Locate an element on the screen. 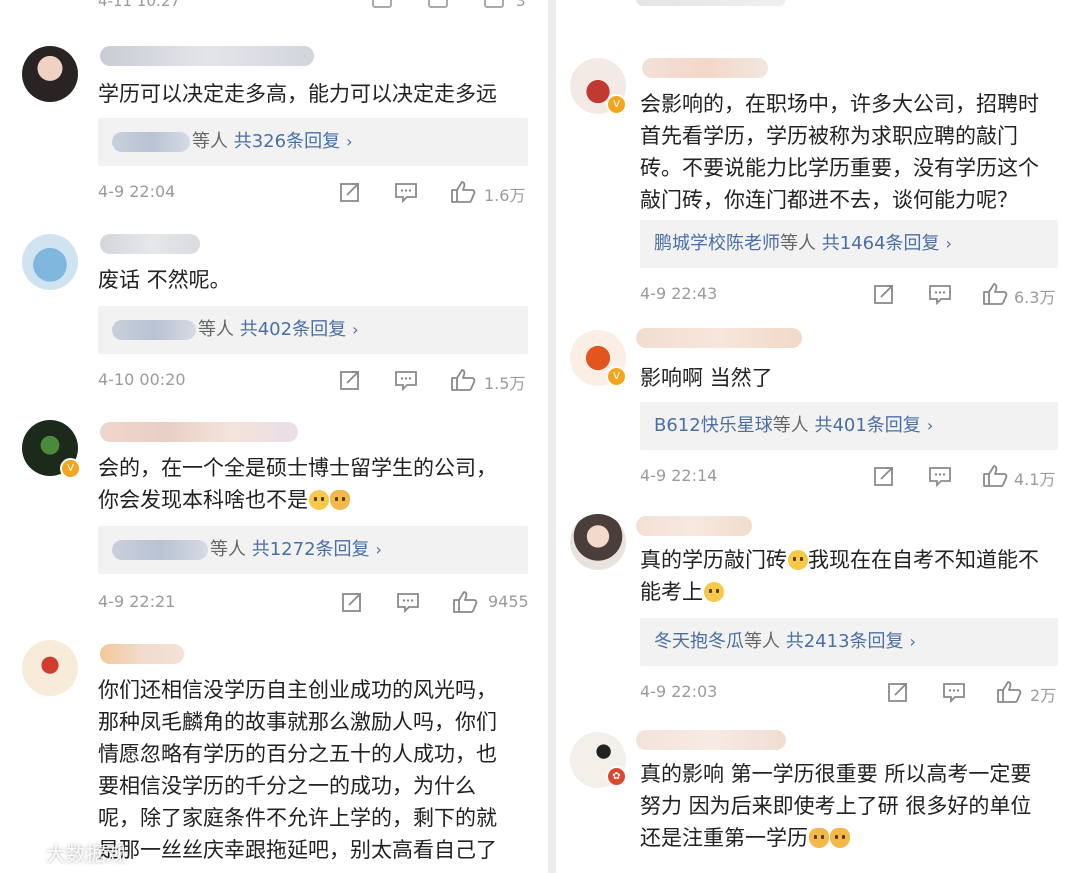  reply-count: 共401条回复 is located at coordinates (867, 425).